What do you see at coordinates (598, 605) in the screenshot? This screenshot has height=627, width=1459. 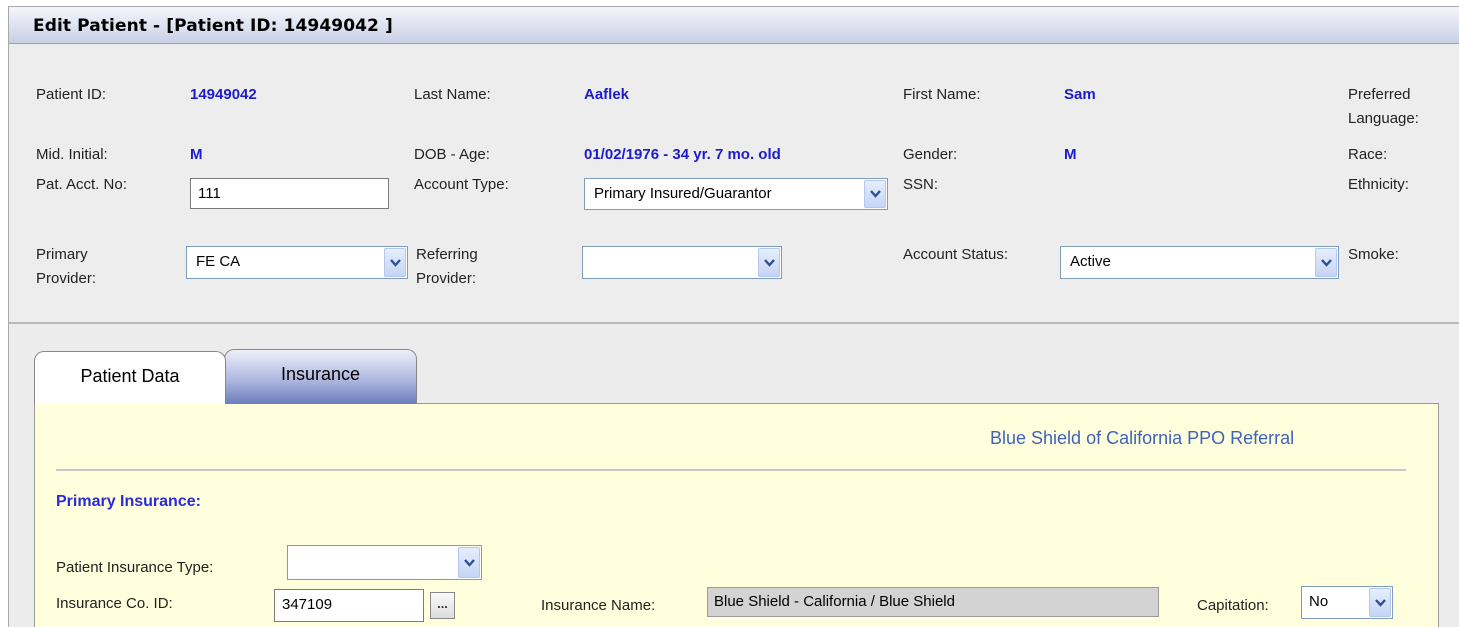 I see `insurance-name-label: Insurance Name:` at bounding box center [598, 605].